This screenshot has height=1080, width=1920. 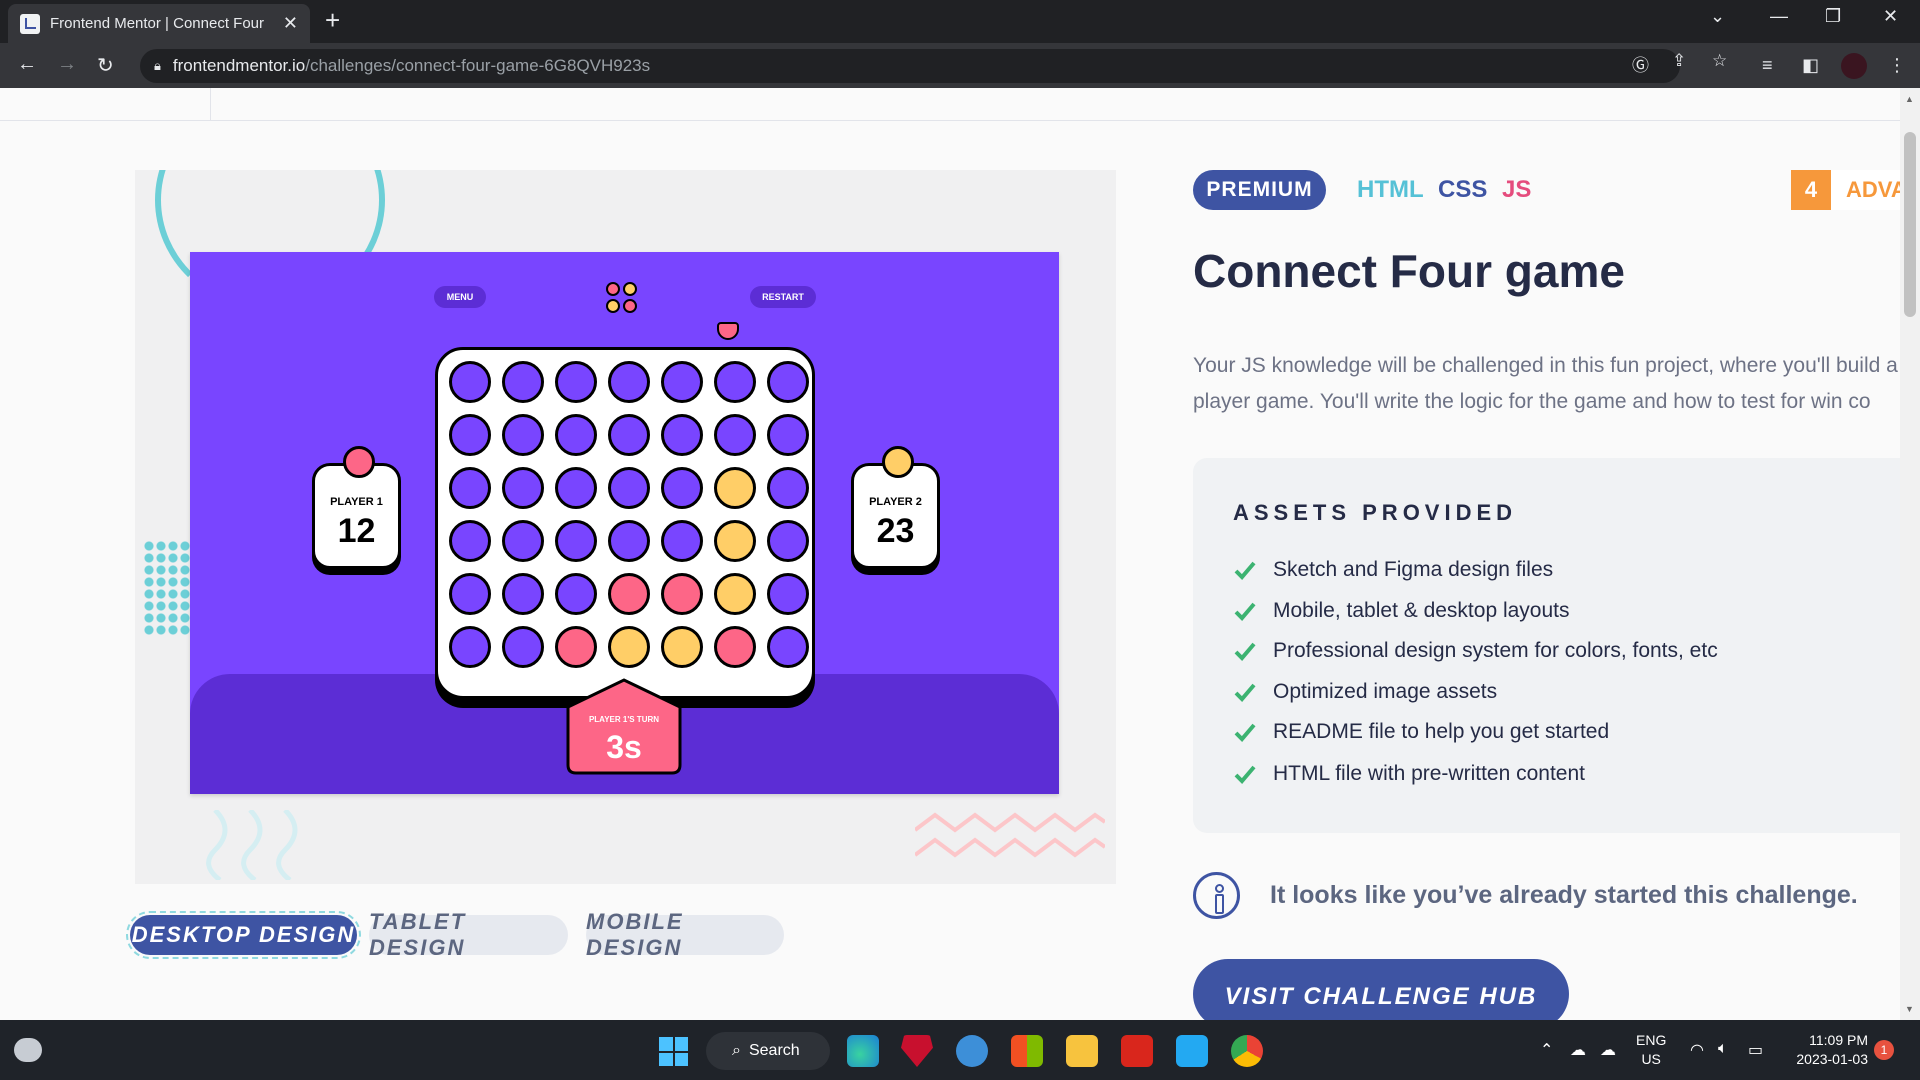 What do you see at coordinates (1651, 1040) in the screenshot?
I see `language-code: ENG` at bounding box center [1651, 1040].